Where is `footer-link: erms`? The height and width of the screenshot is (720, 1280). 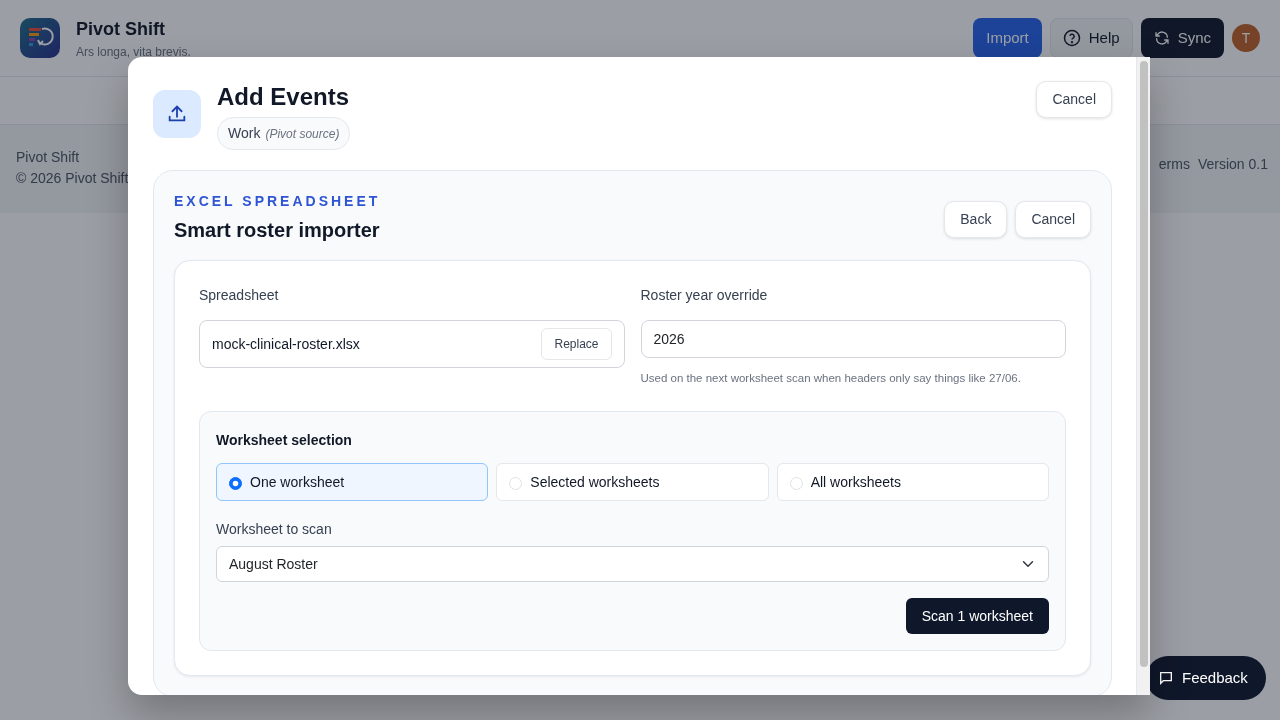
footer-link: erms is located at coordinates (1174, 164).